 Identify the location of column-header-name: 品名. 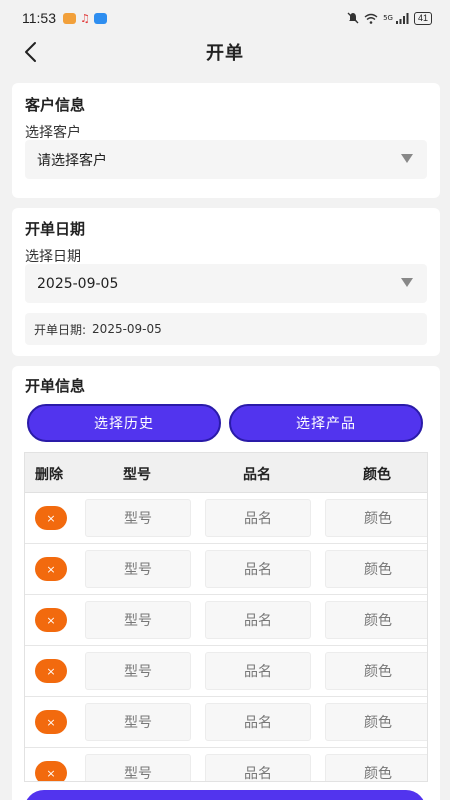
(257, 475).